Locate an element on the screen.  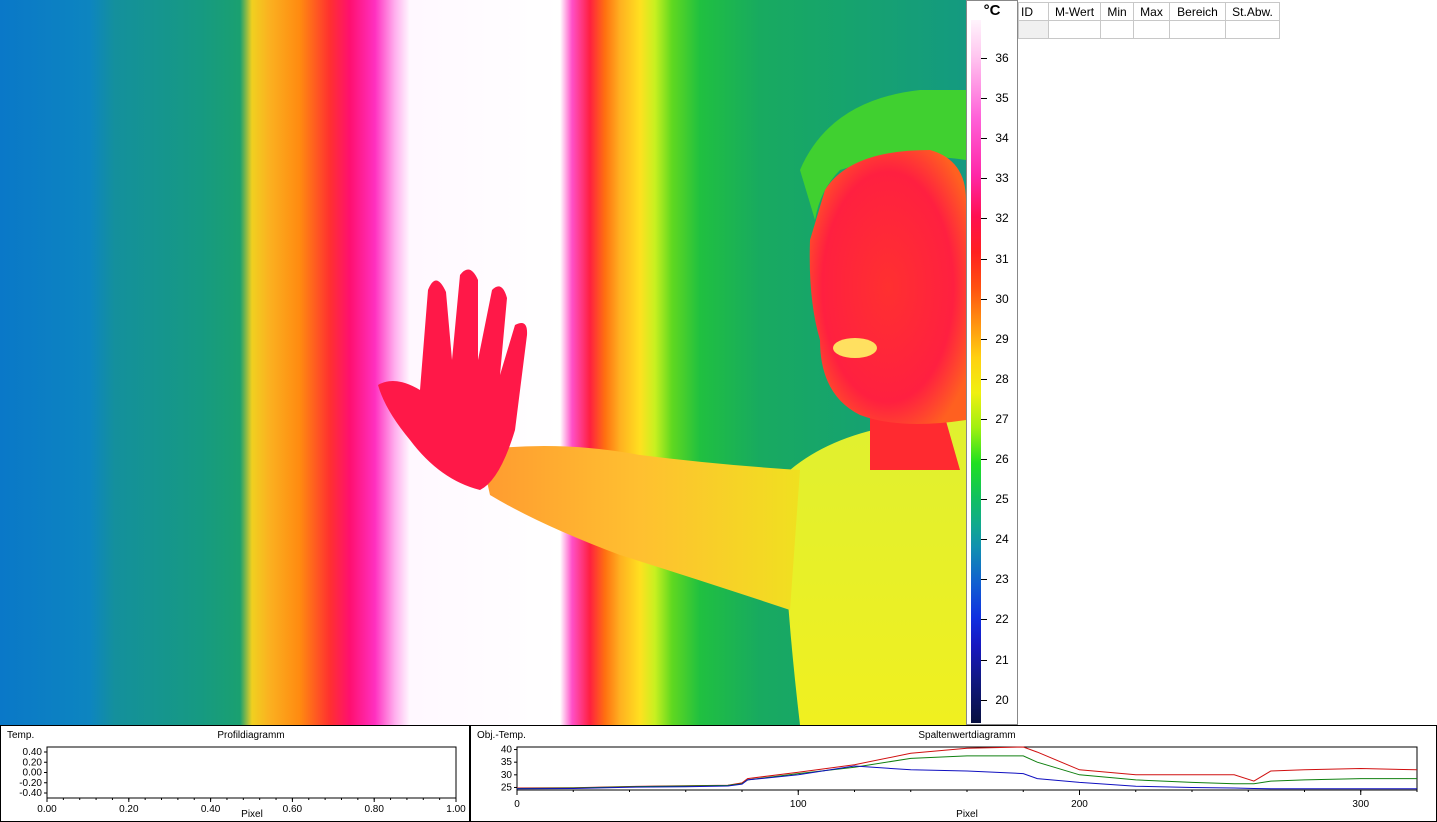
stats-header-mean: M-Wert is located at coordinates (1074, 11).